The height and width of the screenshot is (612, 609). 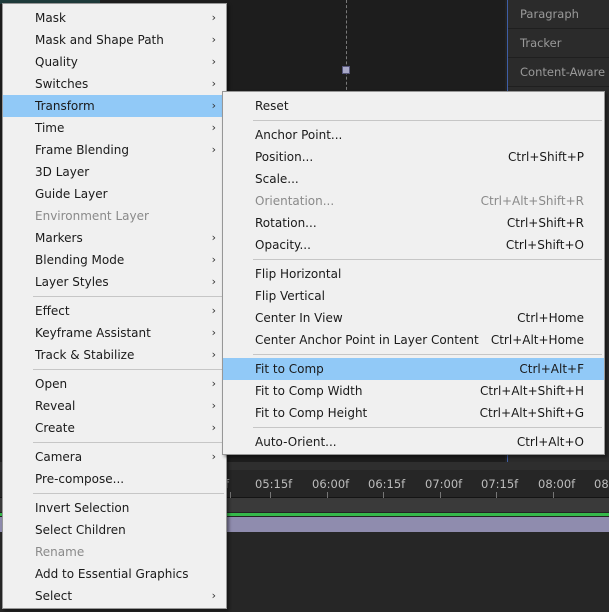 I want to click on menu-item-reveal: Reveal ›, so click(x=114, y=406).